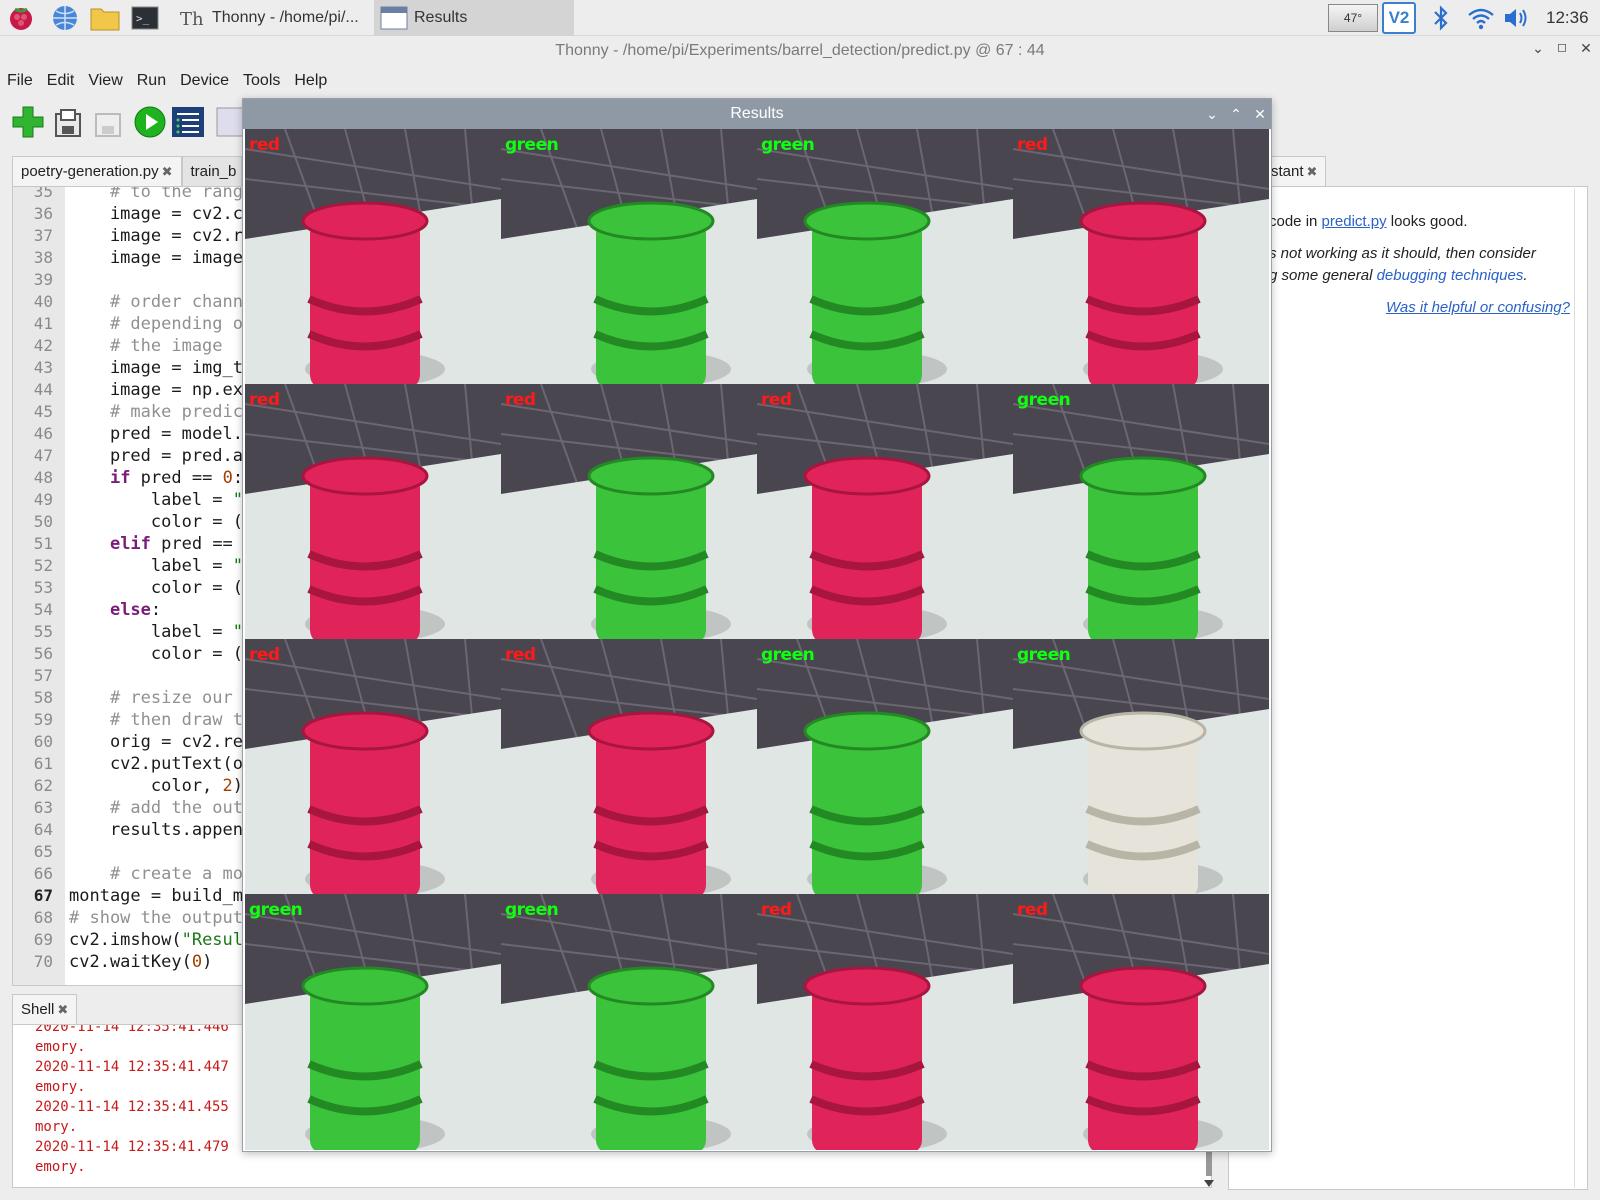  I want to click on assistant-text: ., so click(1525, 275).